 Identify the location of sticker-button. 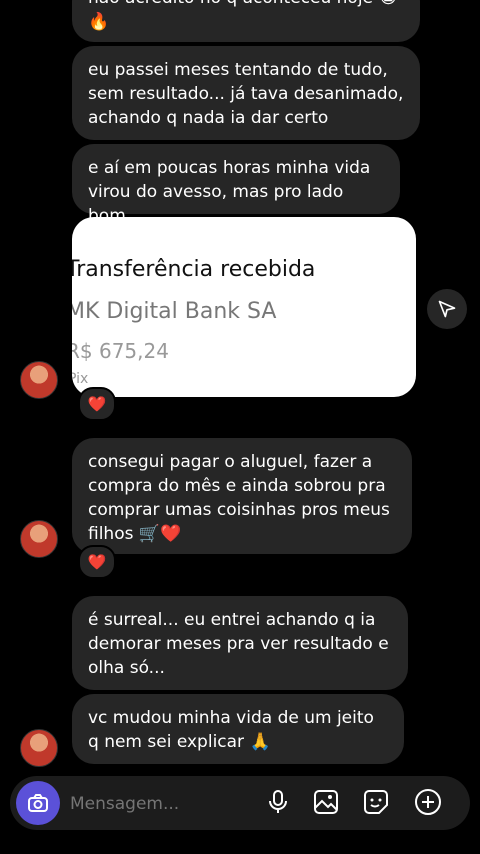
(376, 802).